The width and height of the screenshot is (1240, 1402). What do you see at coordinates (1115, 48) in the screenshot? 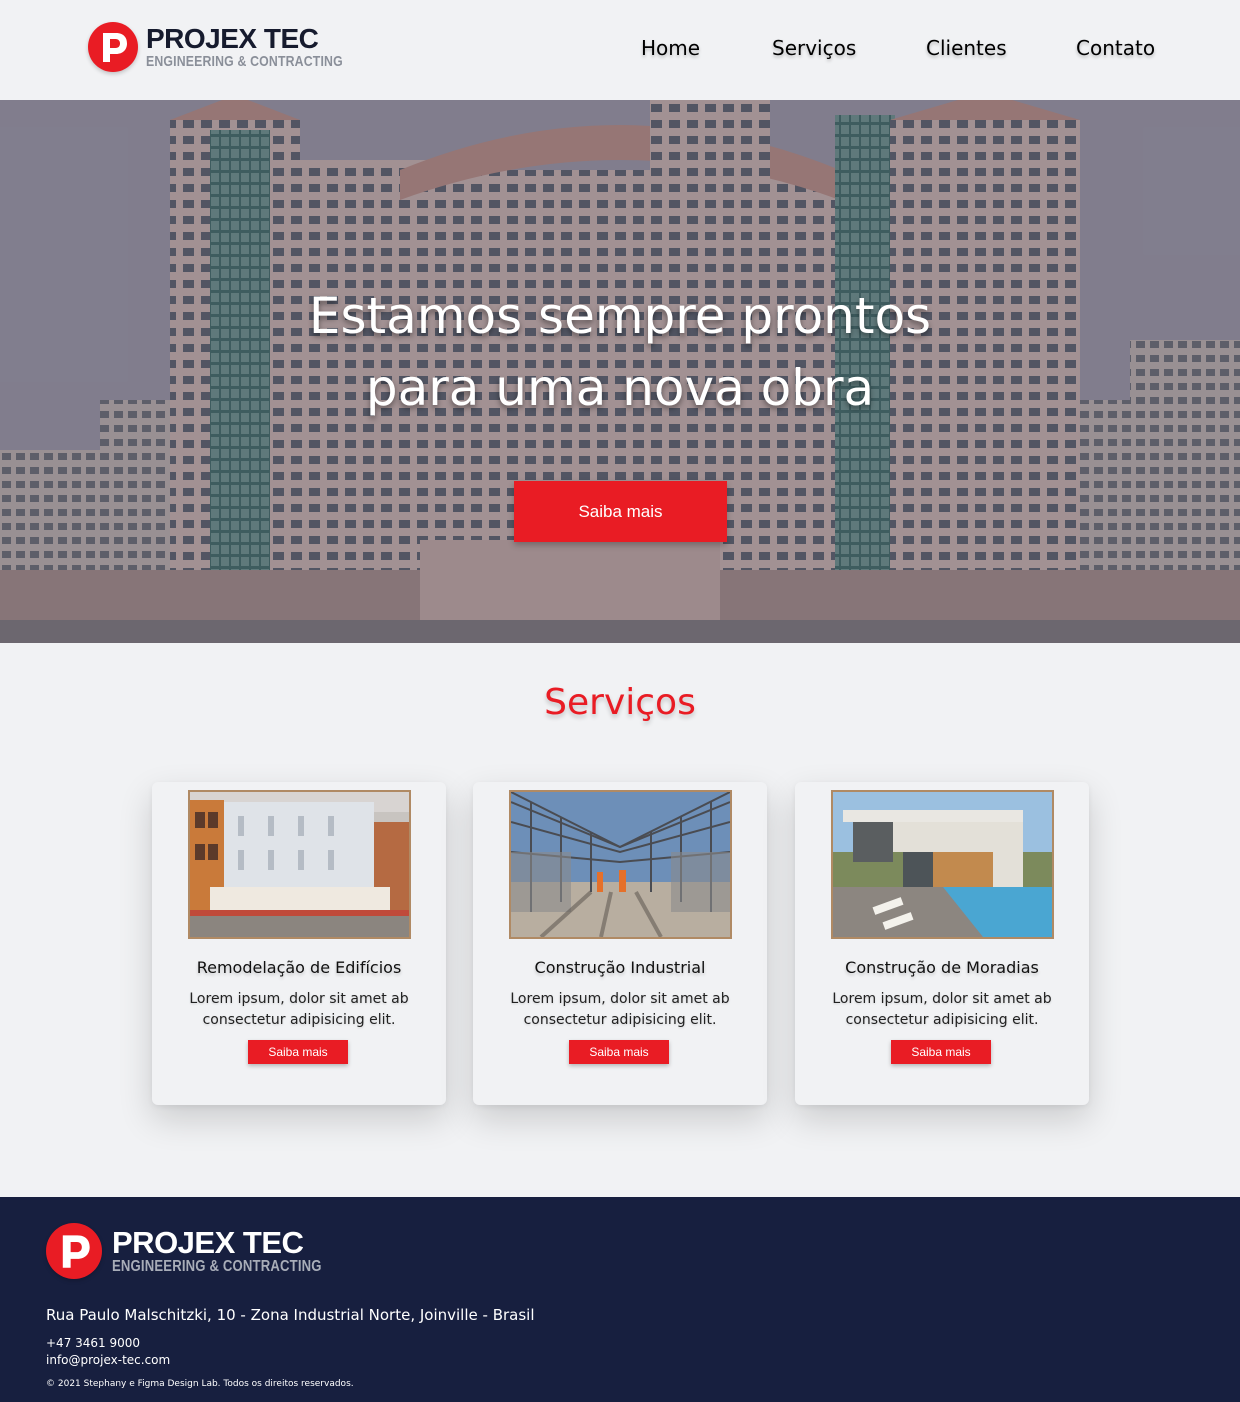
I see `nav-contato: Contato` at bounding box center [1115, 48].